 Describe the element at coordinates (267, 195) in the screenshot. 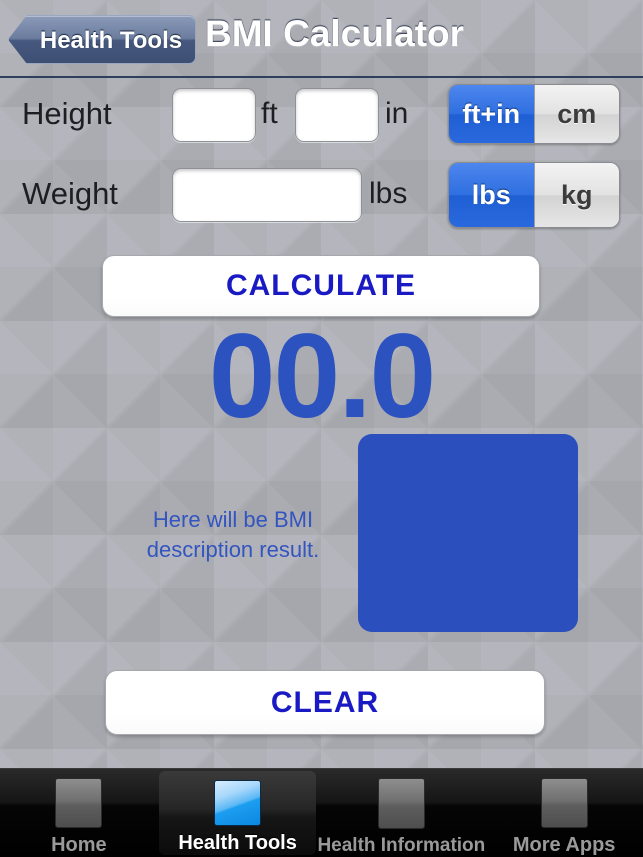

I see `weight-input` at that location.